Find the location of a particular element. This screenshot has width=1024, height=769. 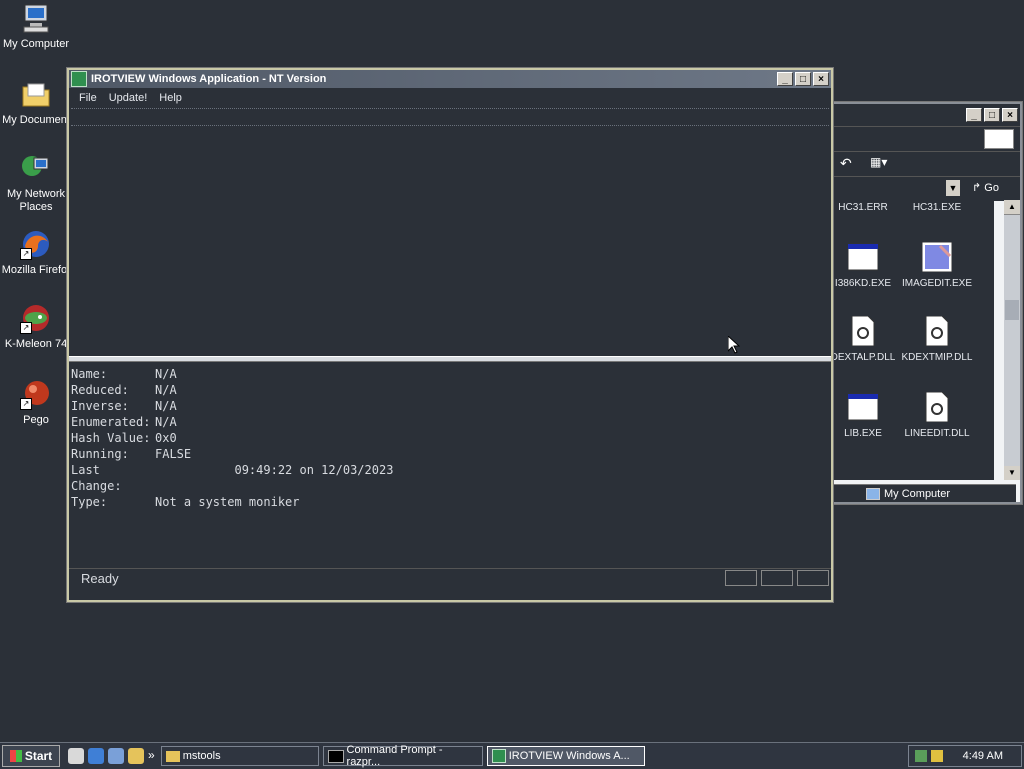

property-key: Running: is located at coordinates (100, 454).